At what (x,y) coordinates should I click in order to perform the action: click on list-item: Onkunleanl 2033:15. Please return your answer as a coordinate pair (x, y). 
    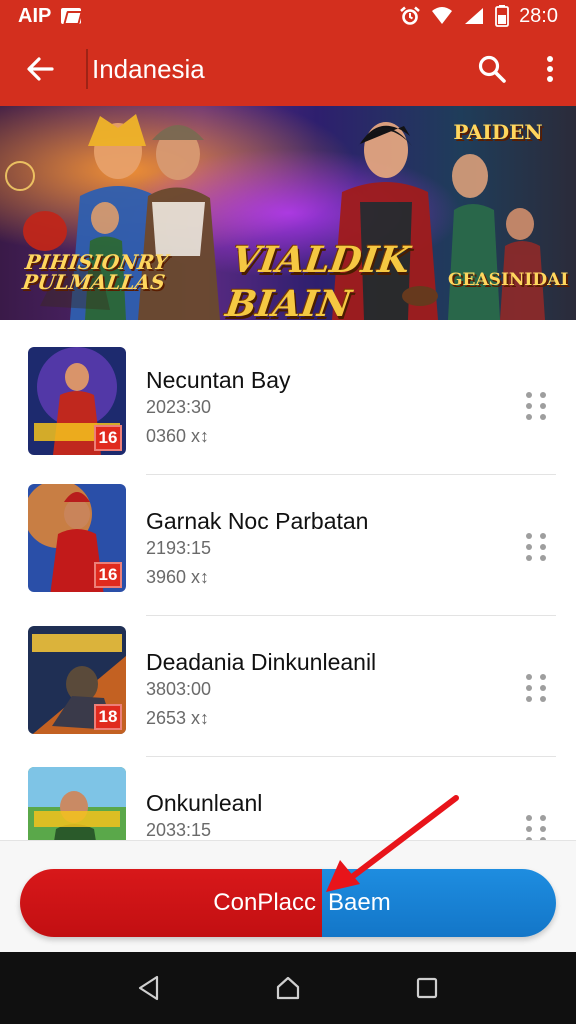
    Looking at the image, I should click on (288, 798).